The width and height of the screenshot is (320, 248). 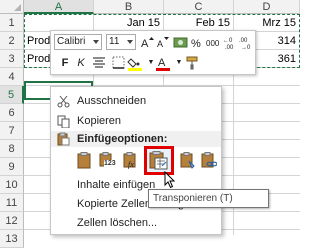 I want to click on percent-icon: %, so click(x=196, y=44).